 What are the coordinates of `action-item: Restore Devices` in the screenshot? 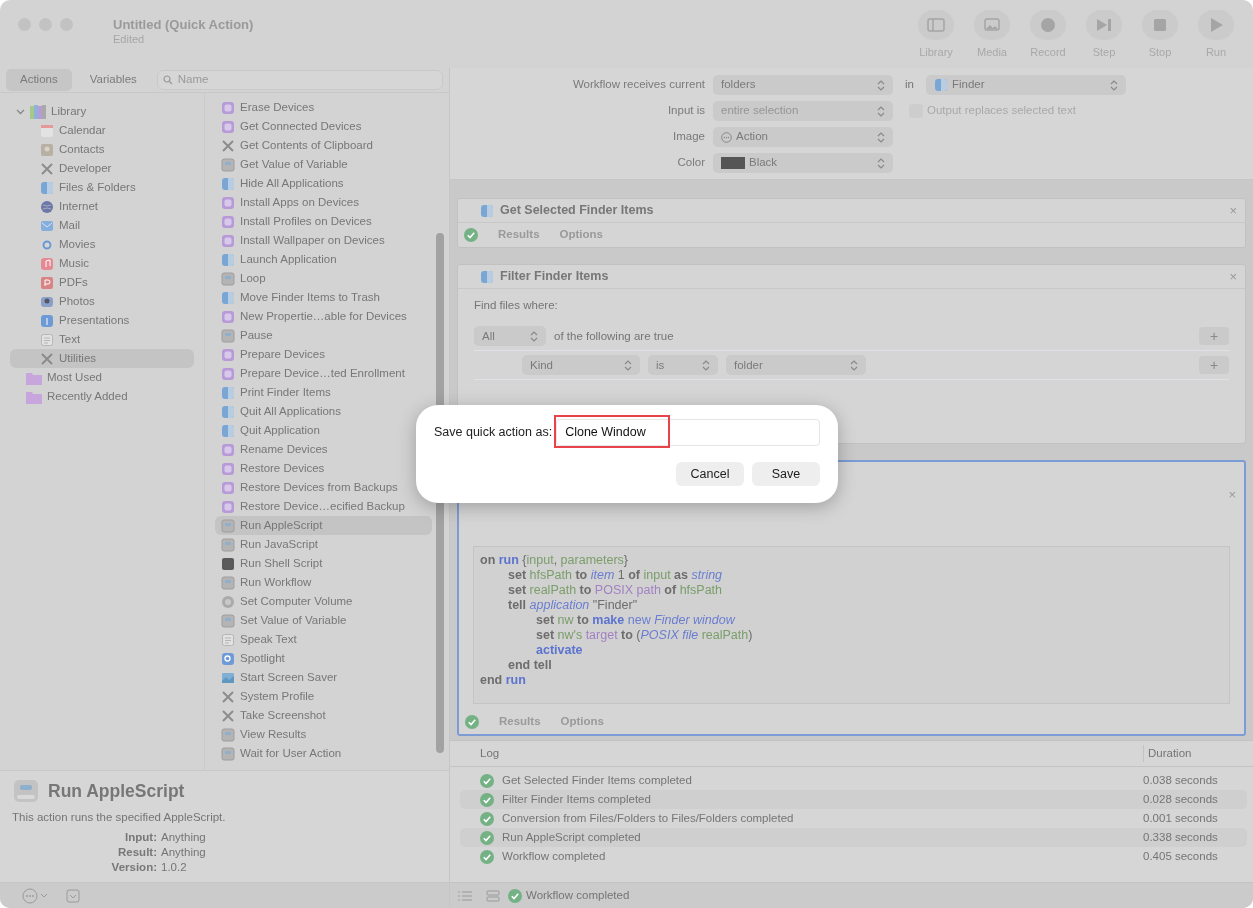 It's located at (323, 468).